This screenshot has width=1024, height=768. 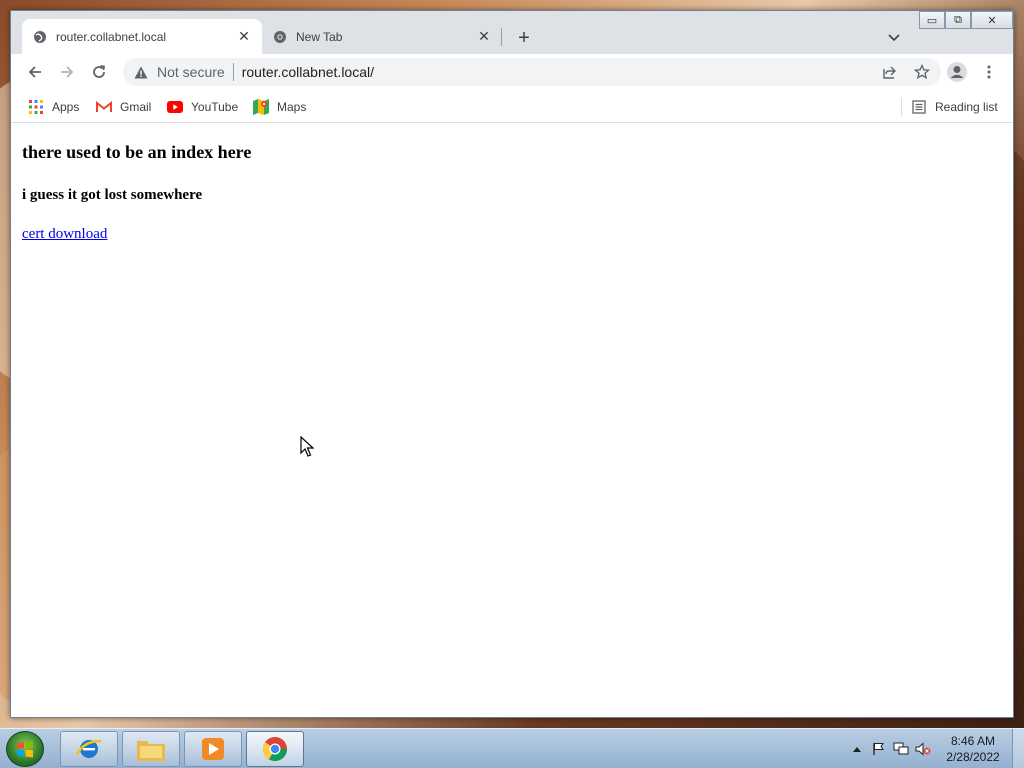 What do you see at coordinates (879, 749) in the screenshot?
I see `action-center-flag-icon` at bounding box center [879, 749].